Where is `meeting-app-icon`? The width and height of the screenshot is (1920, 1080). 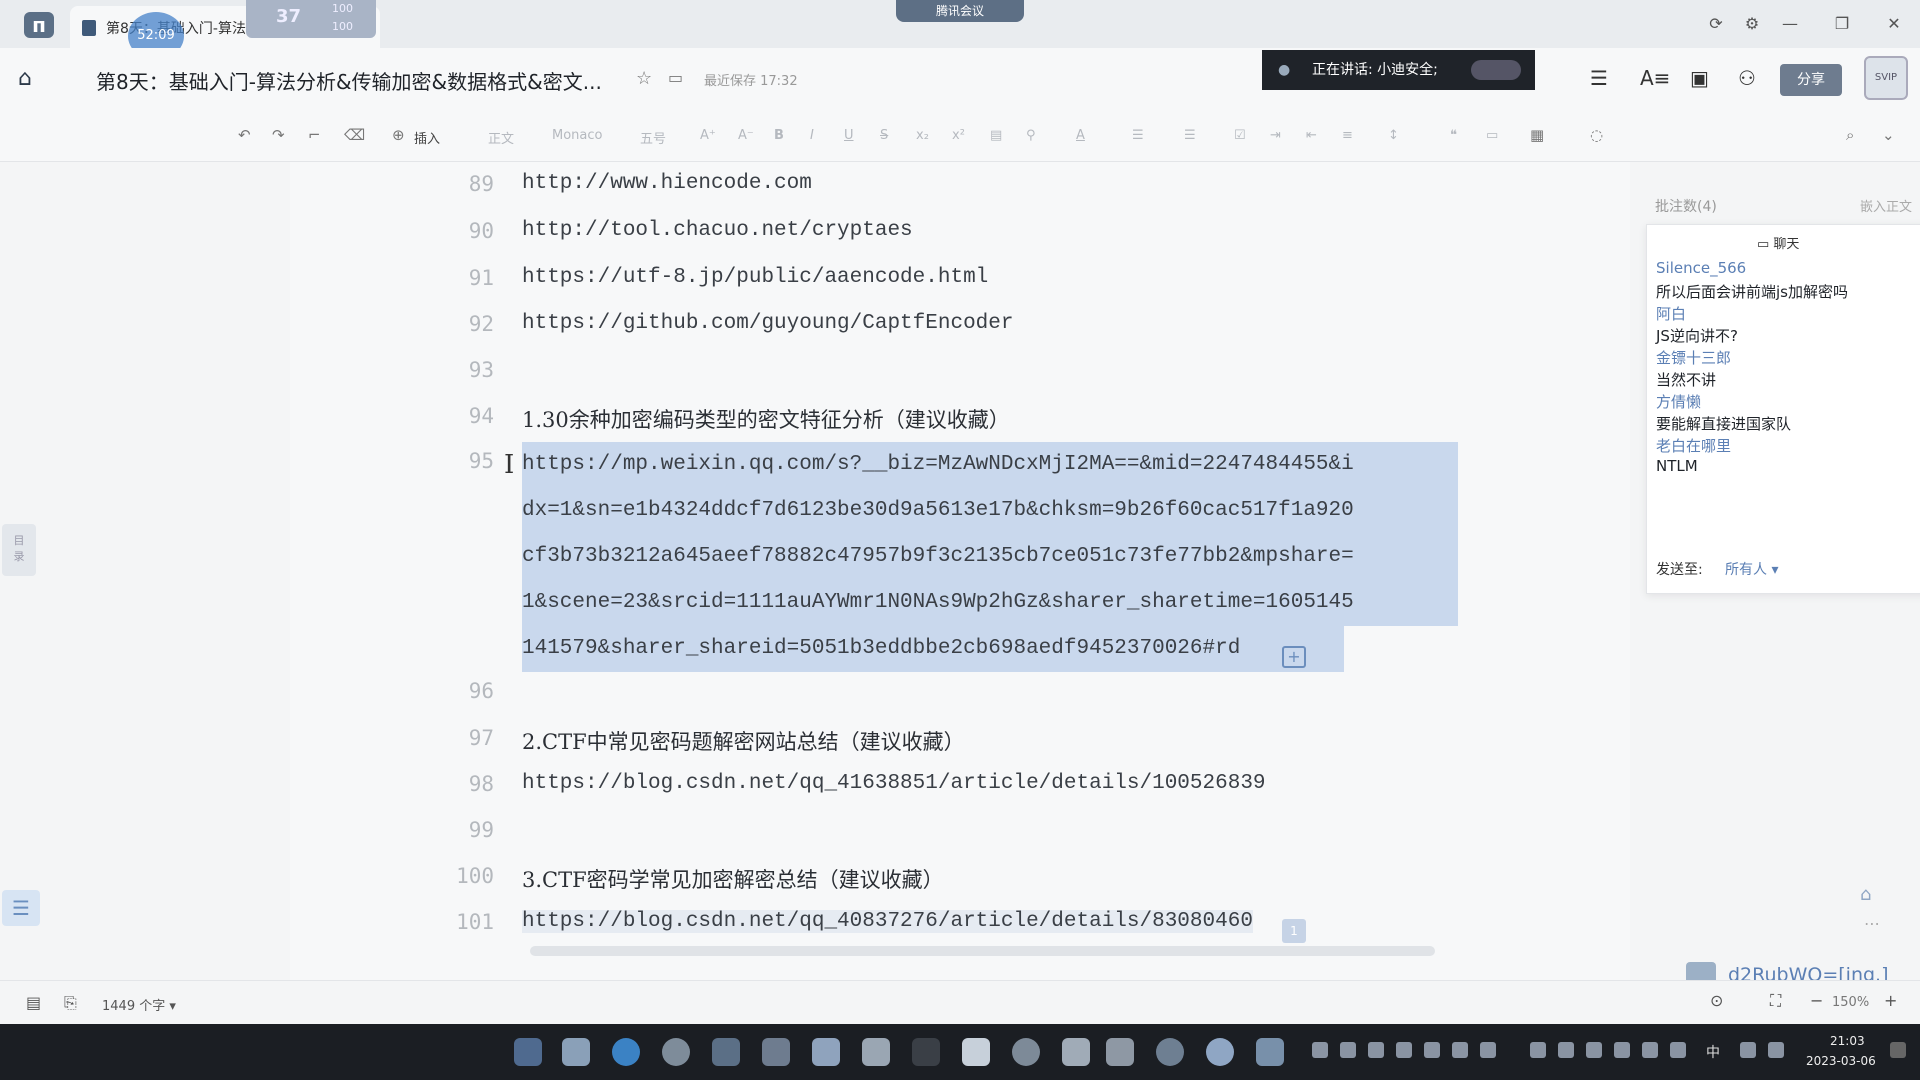
meeting-app-icon is located at coordinates (1220, 1052).